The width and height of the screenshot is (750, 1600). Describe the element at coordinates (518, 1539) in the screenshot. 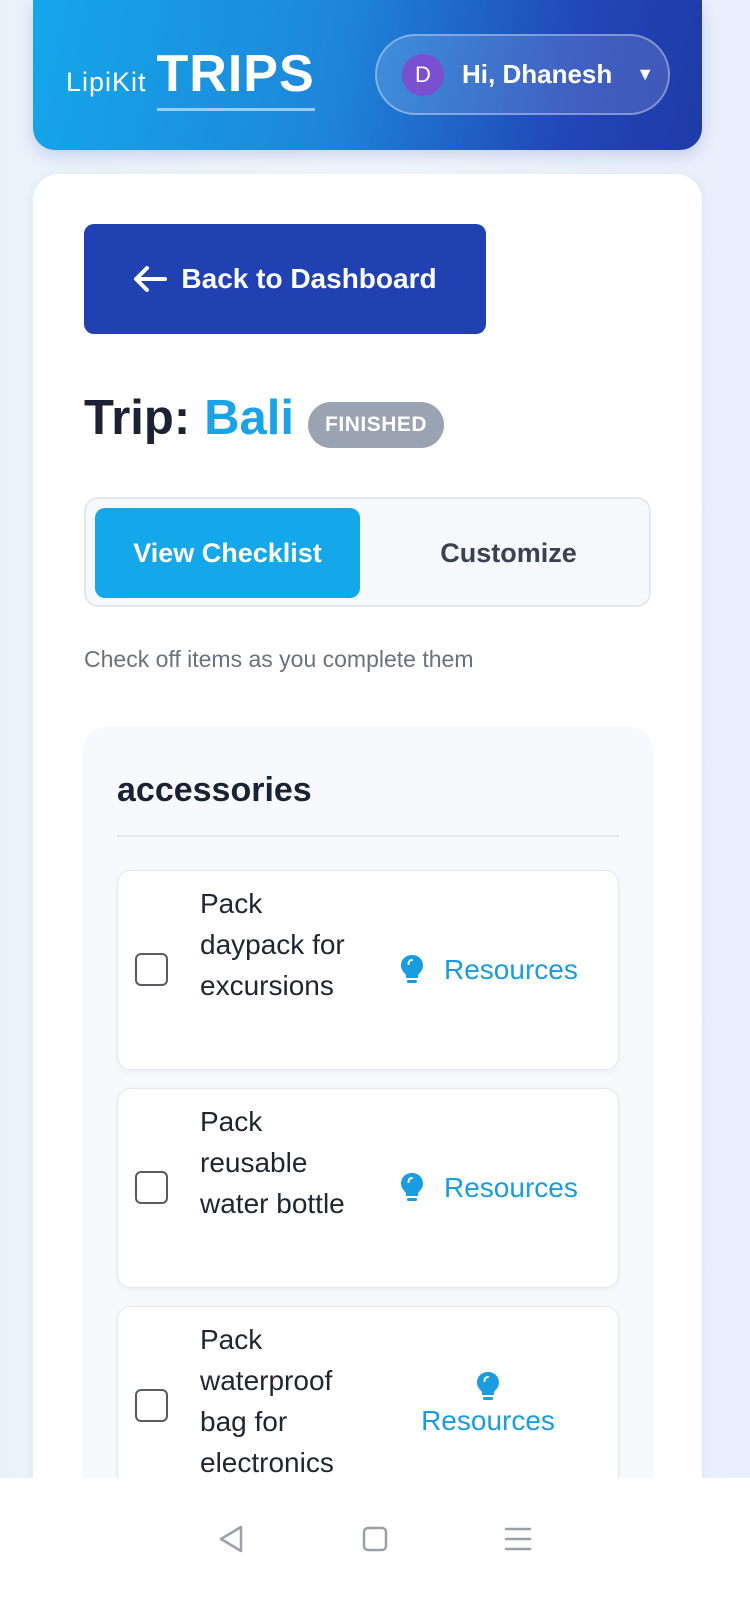

I see `menu-icon` at that location.